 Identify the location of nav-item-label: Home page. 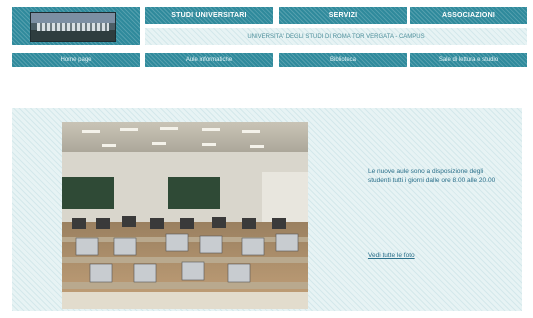
(76, 60).